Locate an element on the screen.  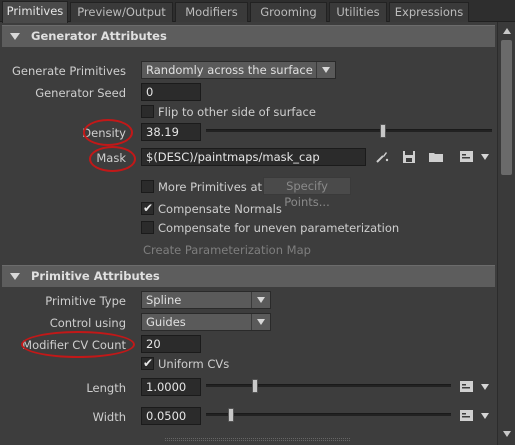
modifier-cv-count-field: 20 is located at coordinates (171, 344).